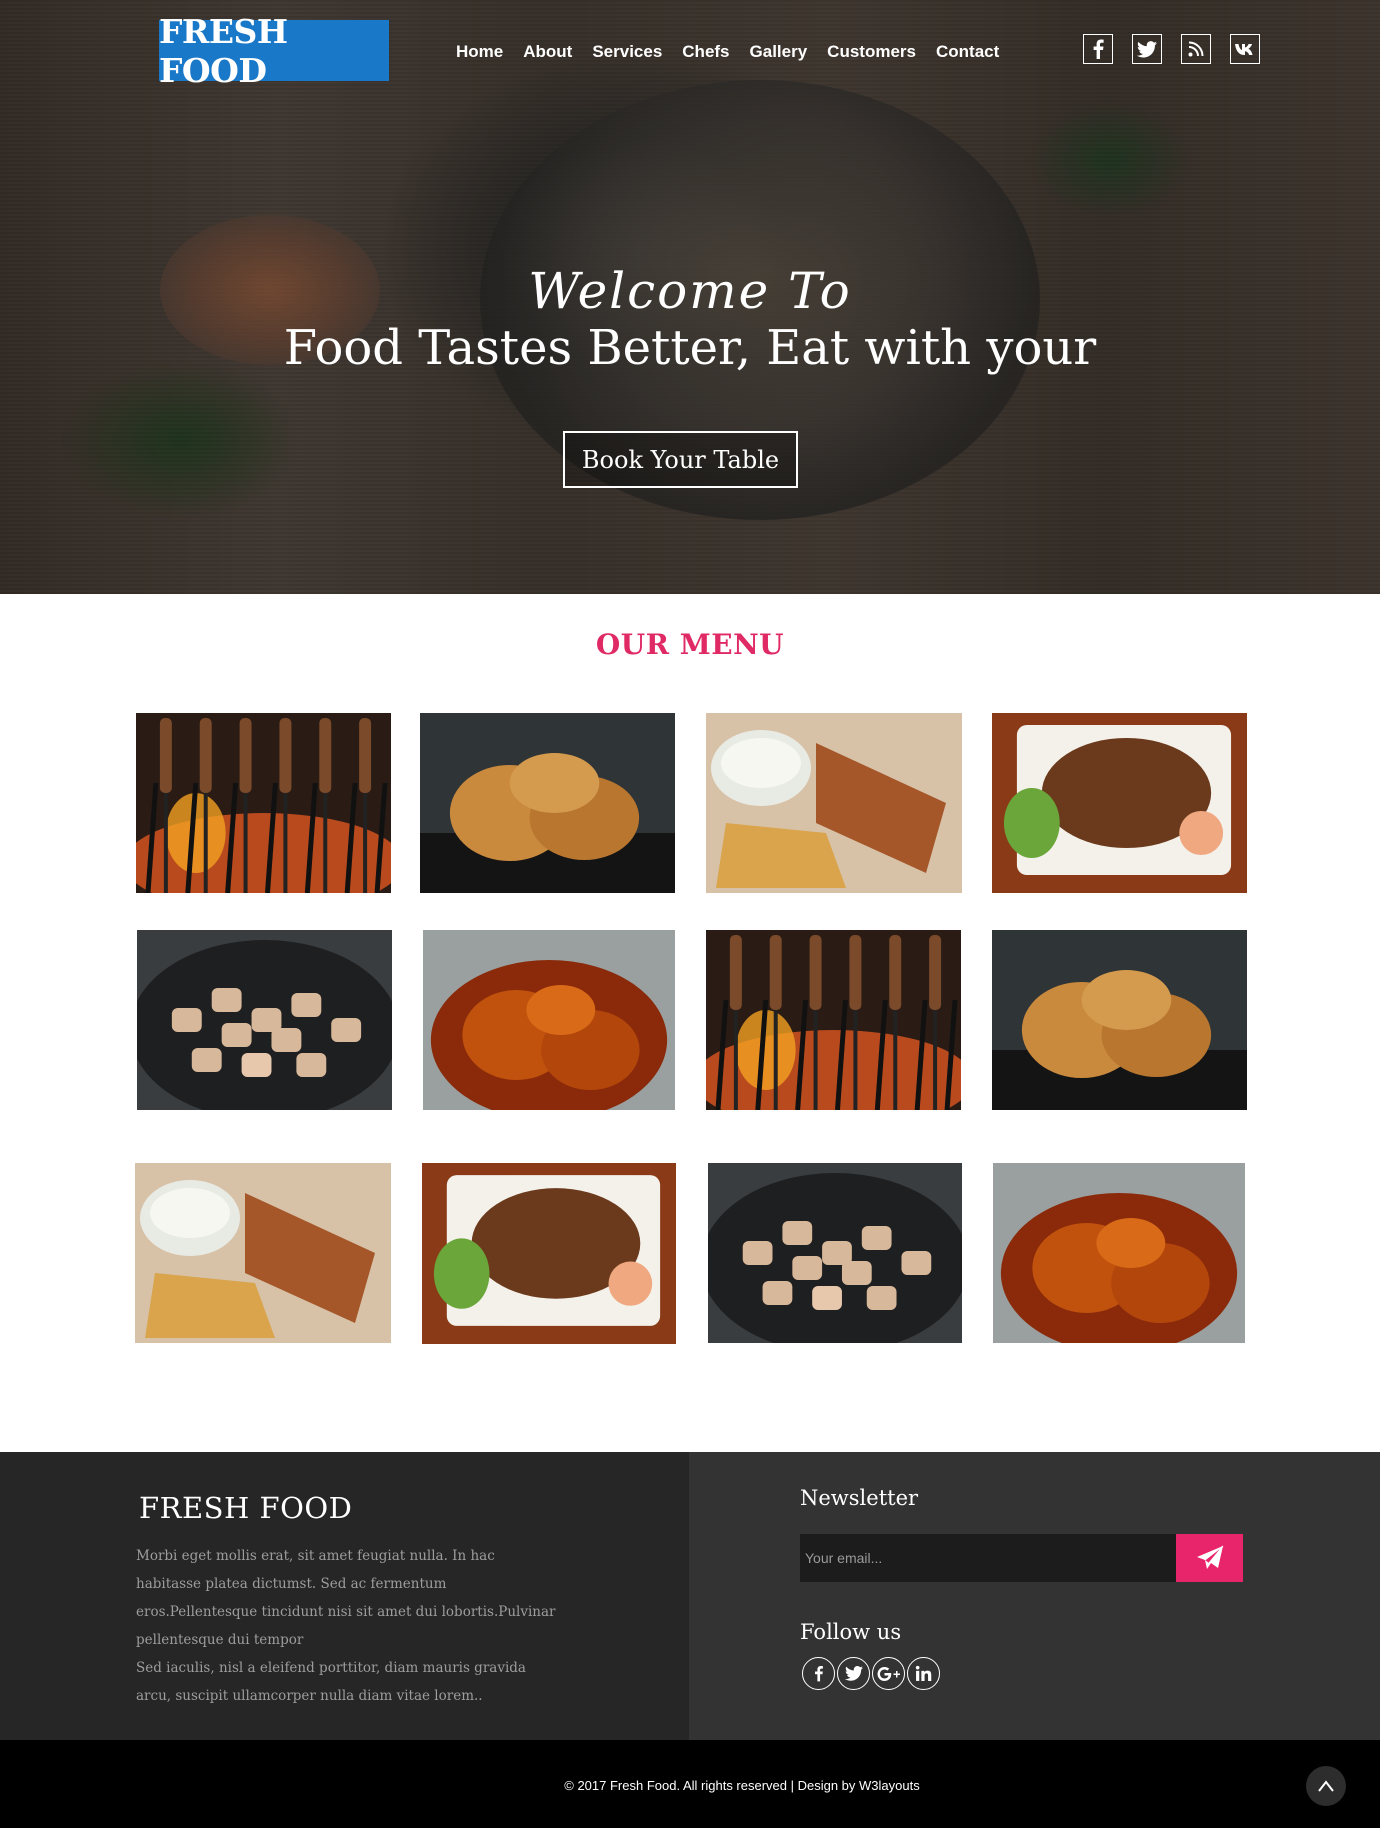 The height and width of the screenshot is (1828, 1380). Describe the element at coordinates (274, 51) in the screenshot. I see `site-logo: FRESH FOOD` at that location.